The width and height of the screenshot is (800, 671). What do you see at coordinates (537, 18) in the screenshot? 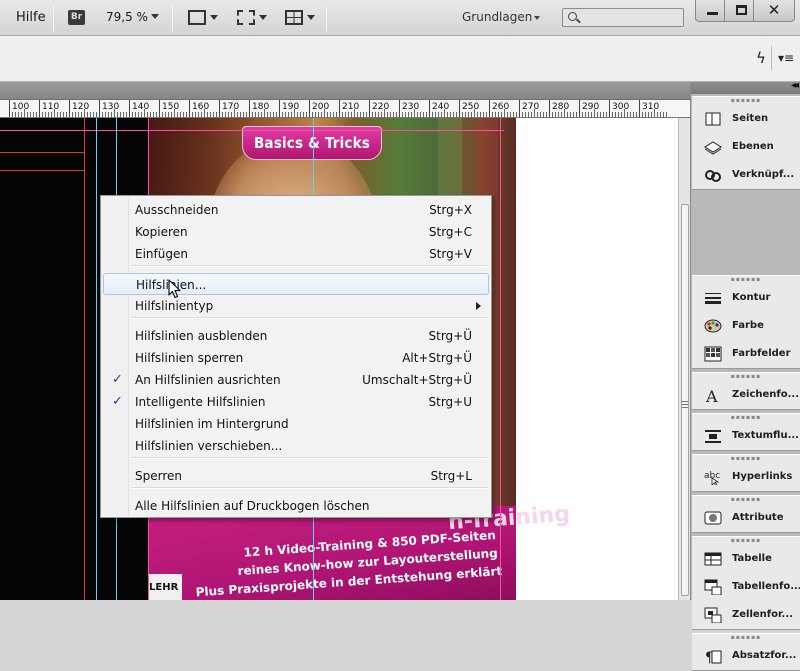
I see `workspace-dropdown-icon` at bounding box center [537, 18].